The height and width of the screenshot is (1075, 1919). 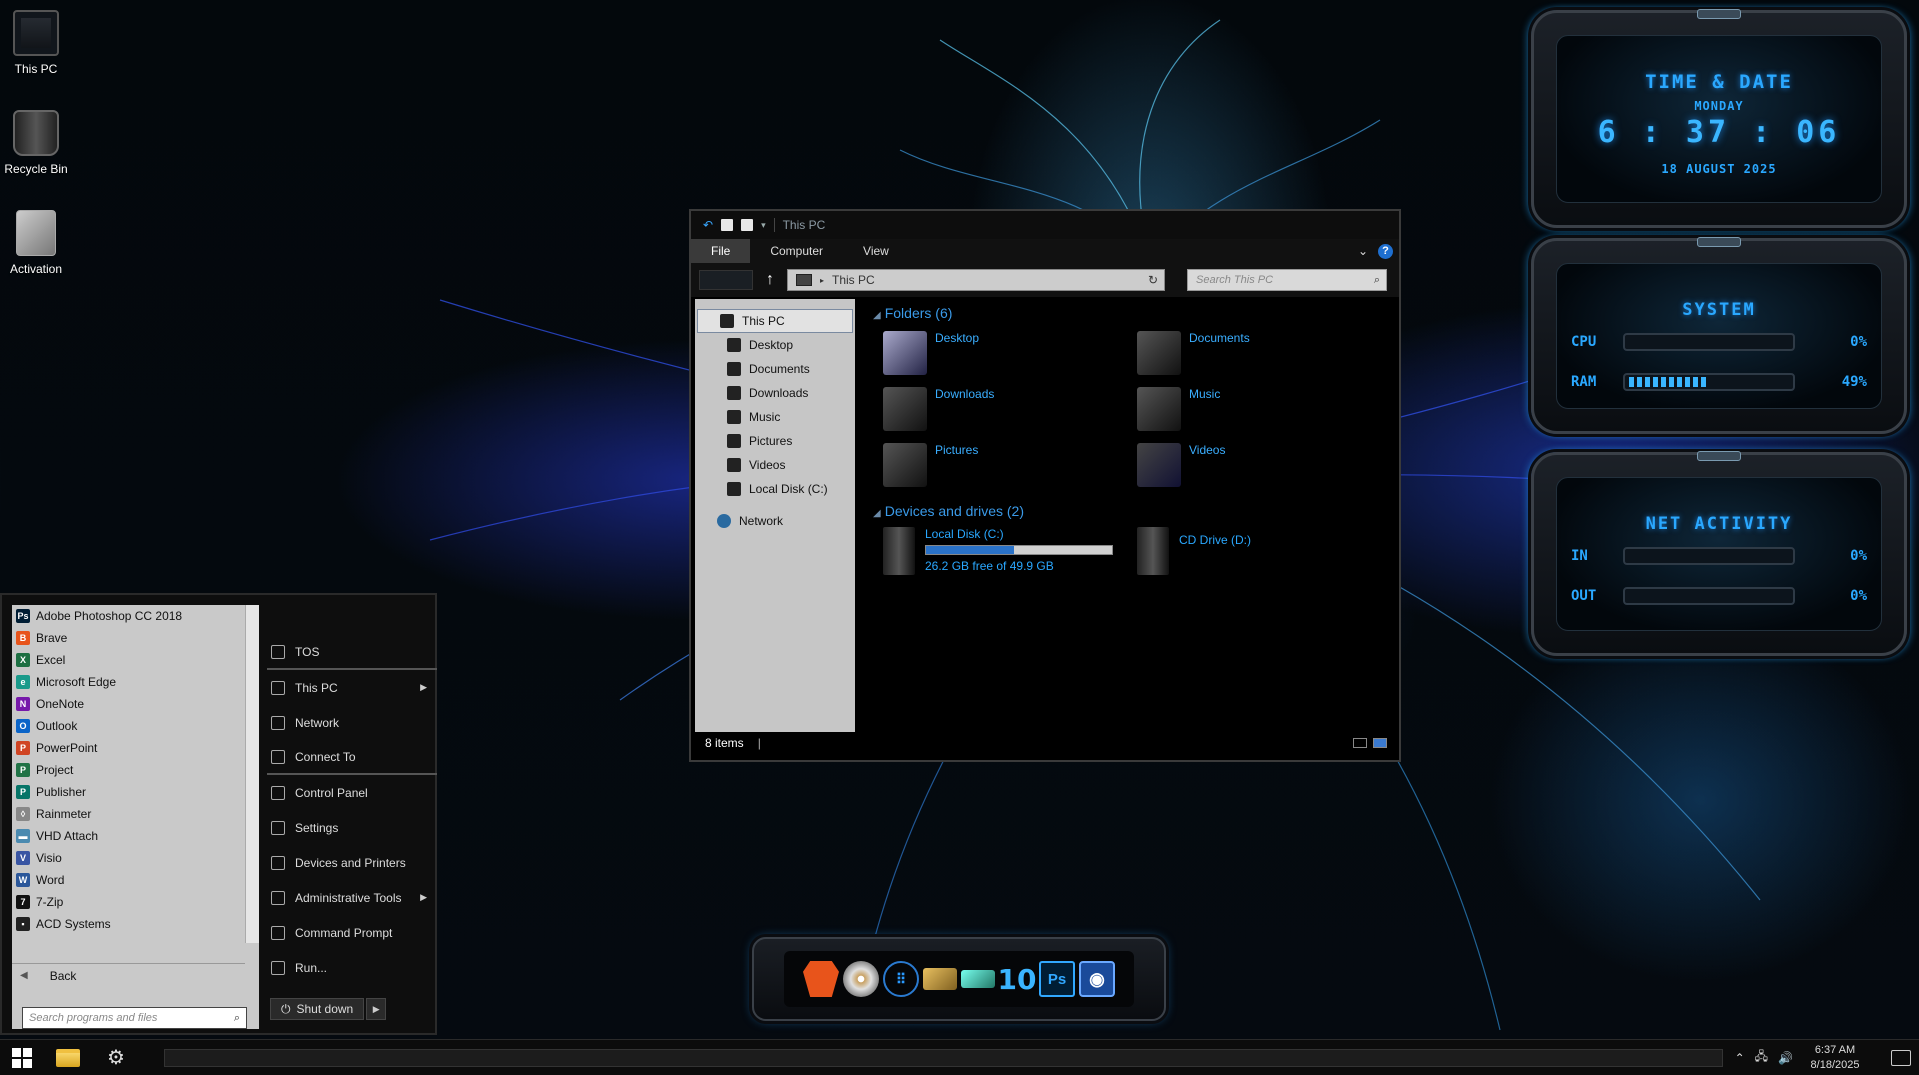 I want to click on breadcrumb: This PC, so click(x=853, y=280).